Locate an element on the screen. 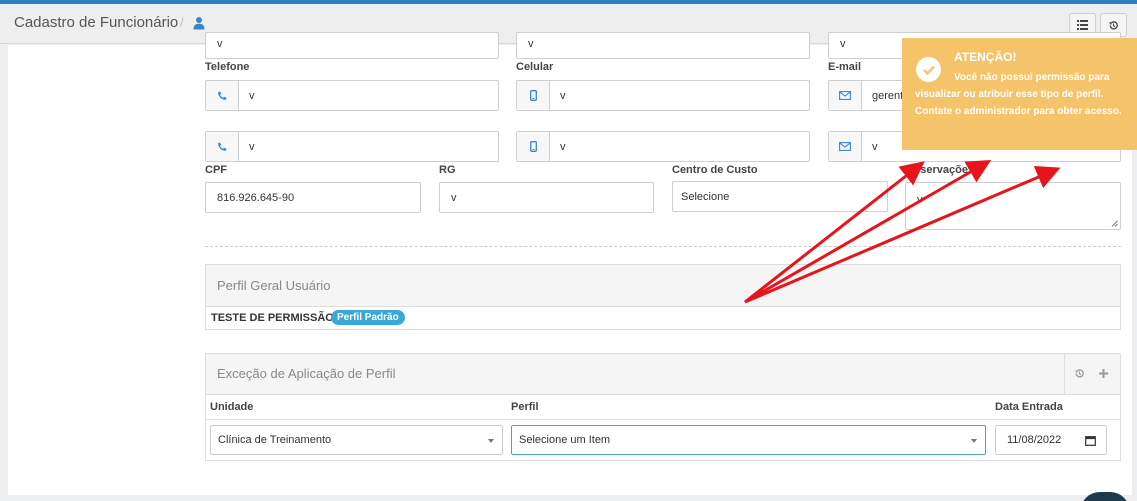  celular-field-2-value: v is located at coordinates (563, 147).